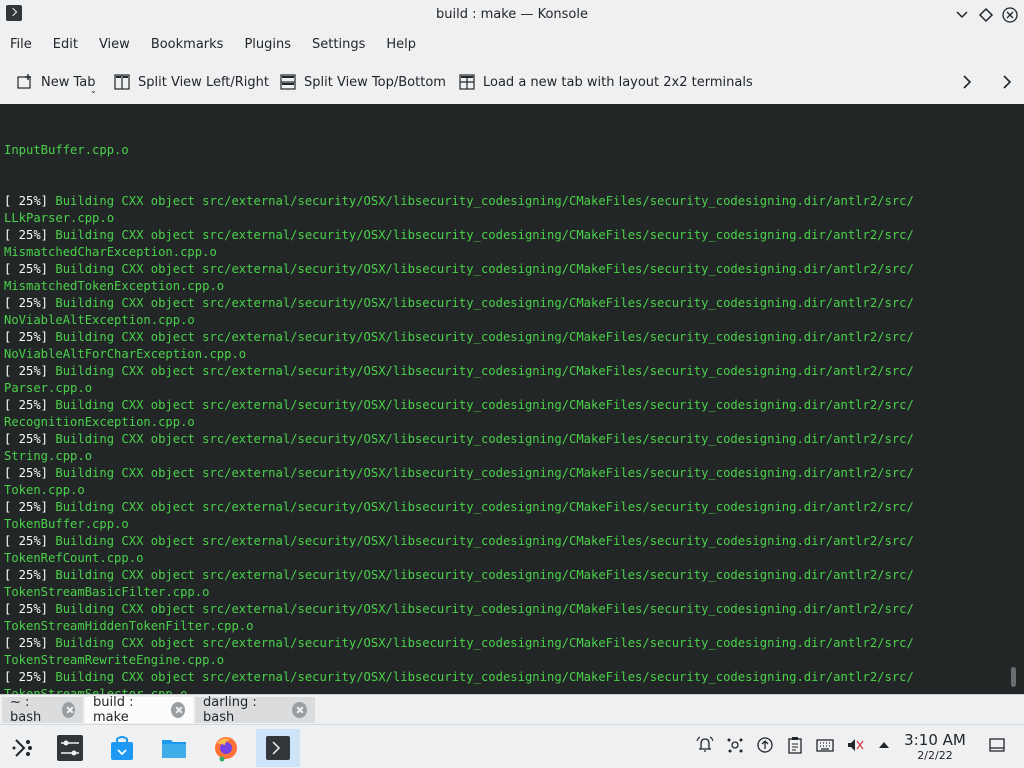 The width and height of the screenshot is (1024, 768). What do you see at coordinates (401, 44) in the screenshot?
I see `menu-help: Help` at bounding box center [401, 44].